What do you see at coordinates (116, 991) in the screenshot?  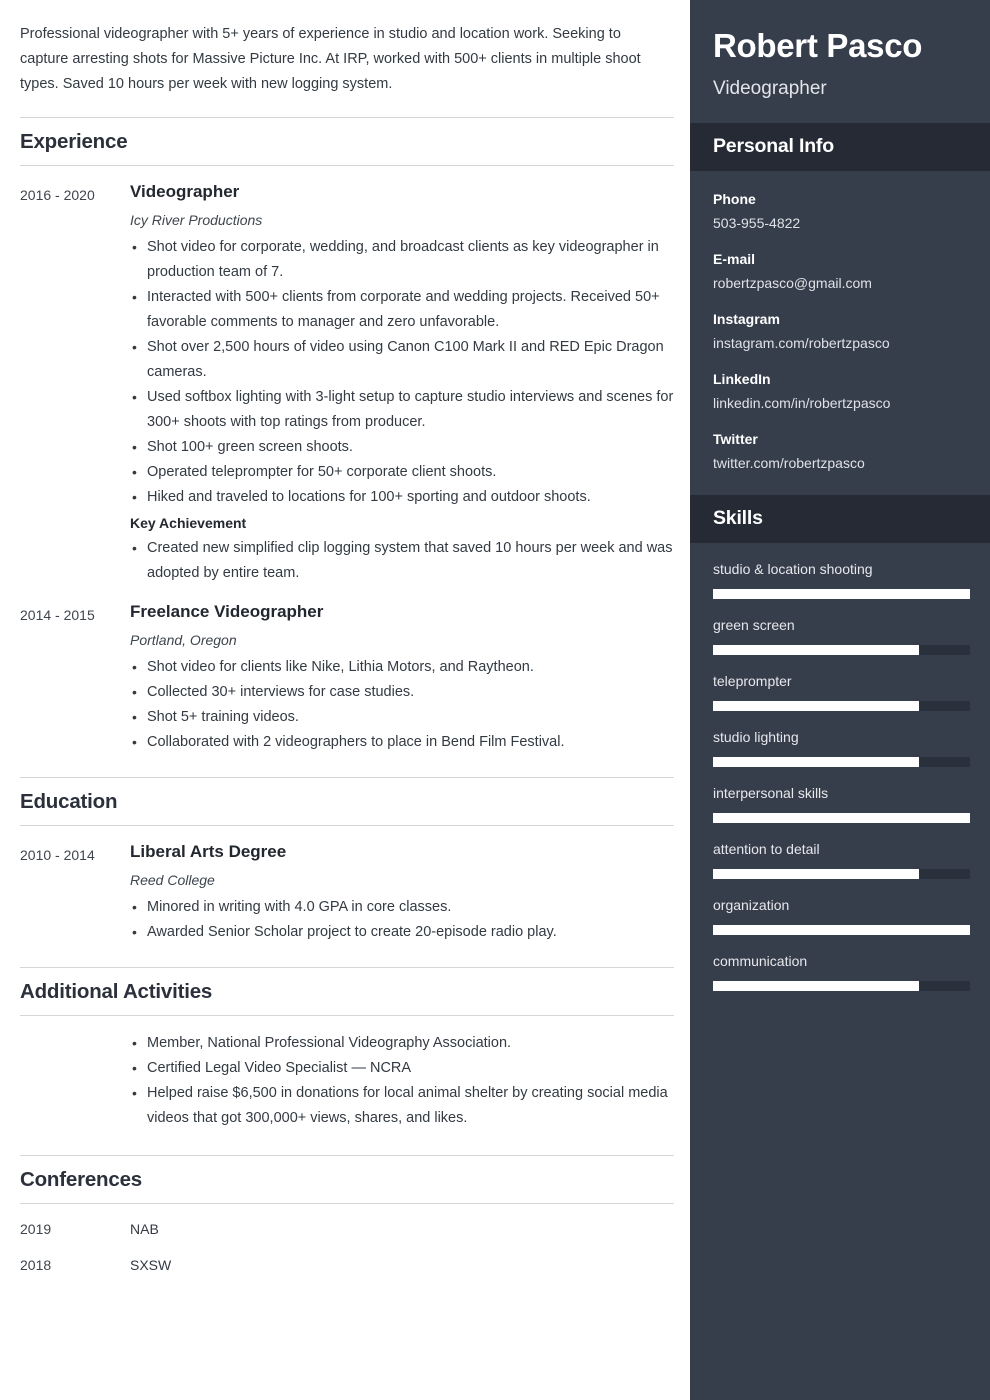 I see `activities-heading: Additional Activities` at bounding box center [116, 991].